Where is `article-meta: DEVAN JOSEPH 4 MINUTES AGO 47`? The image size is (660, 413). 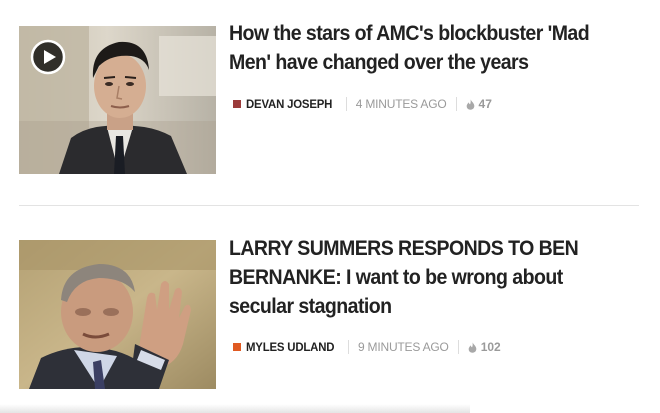
article-meta: DEVAN JOSEPH 4 MINUTES AGO 47 is located at coordinates (362, 104).